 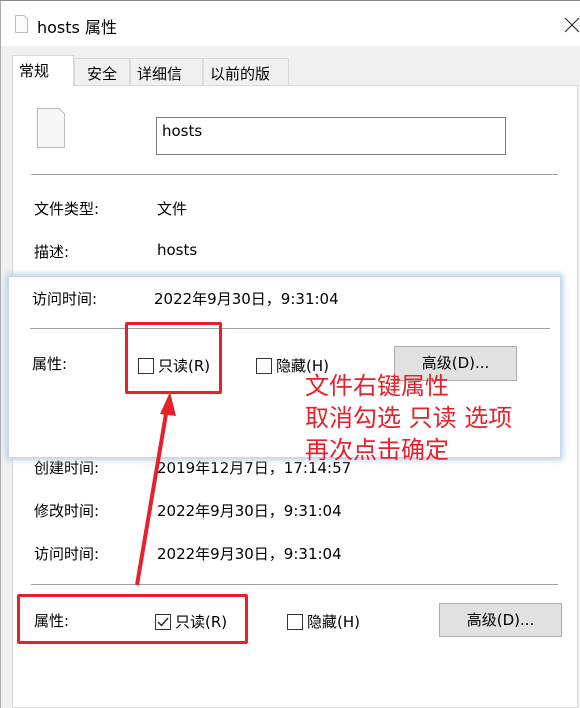 I want to click on hidden-checkbox: 隐藏(H), so click(x=323, y=621).